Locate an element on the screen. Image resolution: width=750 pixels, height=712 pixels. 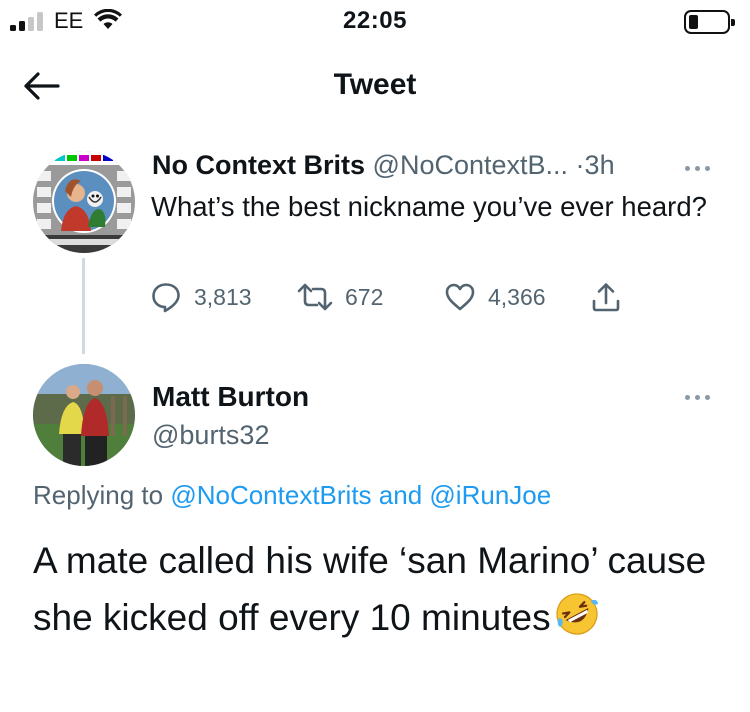
status-time: 22:05 is located at coordinates (375, 20).